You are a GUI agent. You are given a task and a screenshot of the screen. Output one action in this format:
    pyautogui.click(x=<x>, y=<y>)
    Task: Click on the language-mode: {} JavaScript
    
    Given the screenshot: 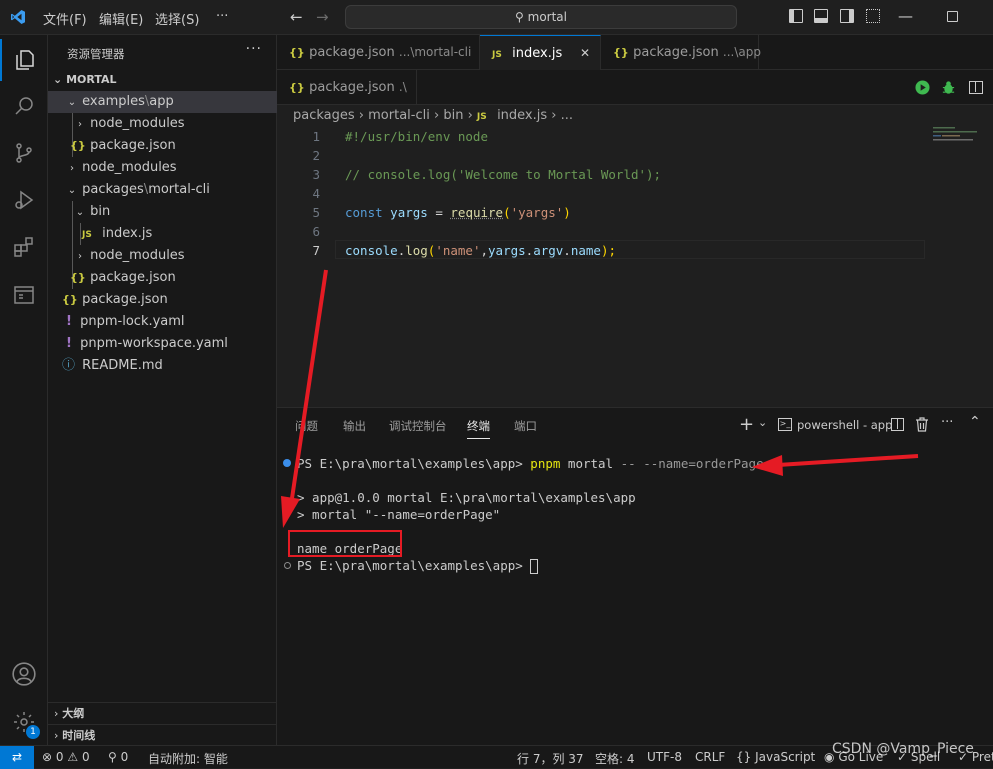 What is the action you would take?
    pyautogui.click(x=775, y=757)
    